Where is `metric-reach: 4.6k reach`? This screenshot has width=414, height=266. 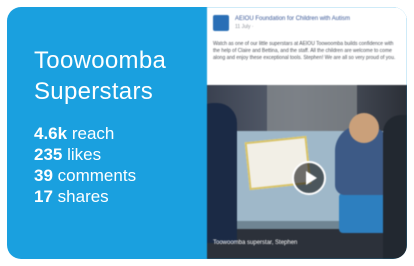 metric-reach: 4.6k reach is located at coordinates (85, 133).